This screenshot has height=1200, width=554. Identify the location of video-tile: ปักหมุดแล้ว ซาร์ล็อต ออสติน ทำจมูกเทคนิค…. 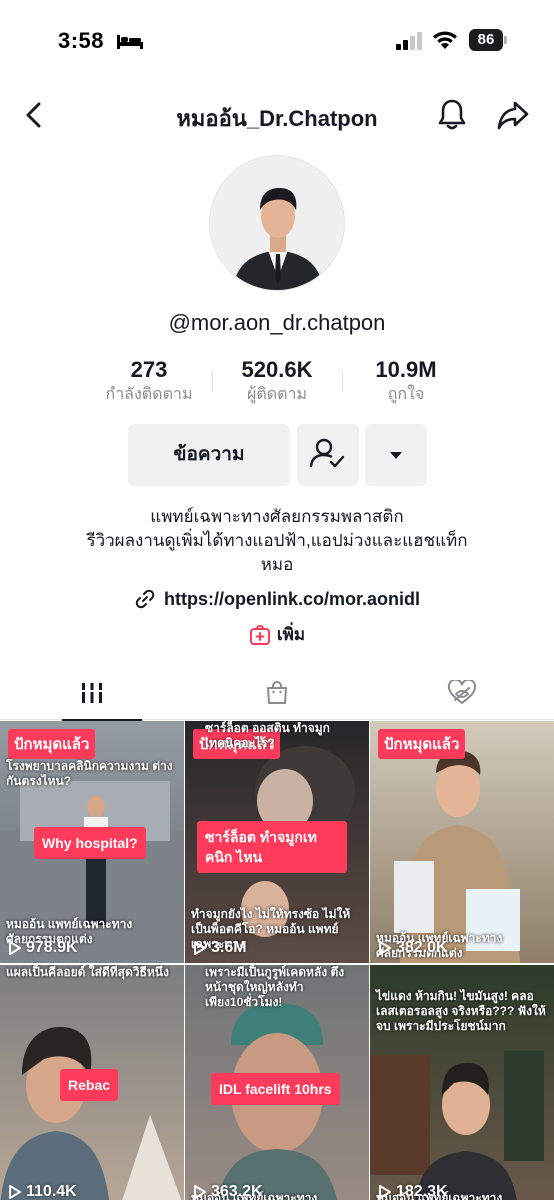
(277, 842).